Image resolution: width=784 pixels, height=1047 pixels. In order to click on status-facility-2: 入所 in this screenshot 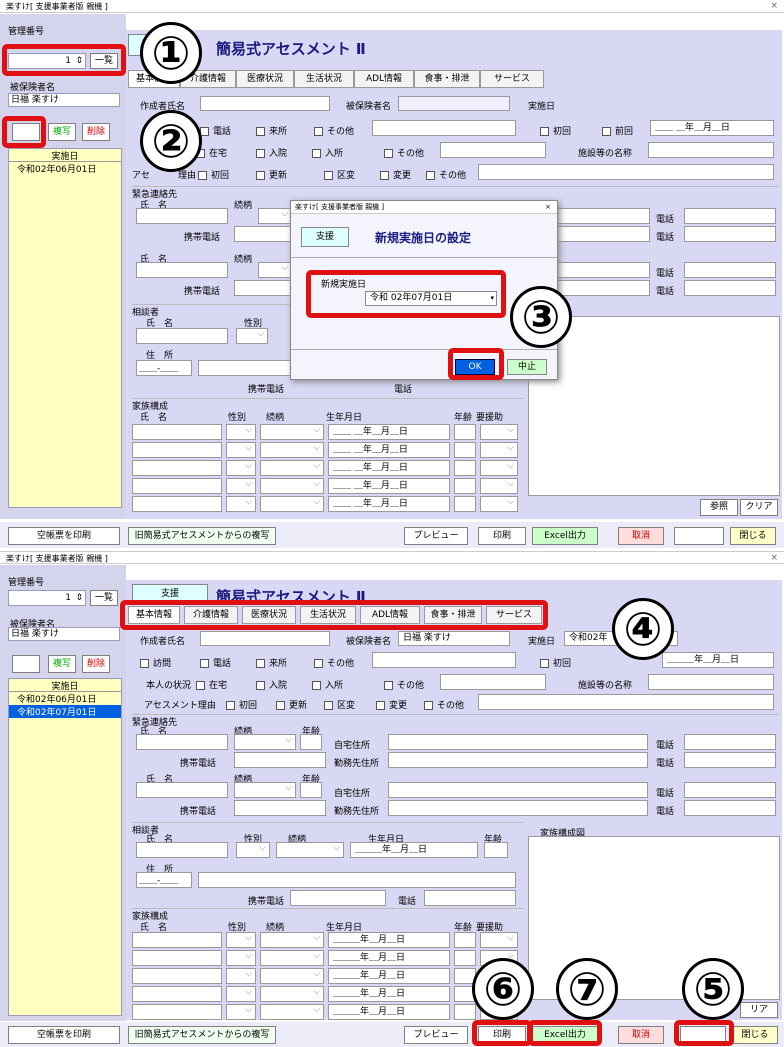, I will do `click(327, 684)`.